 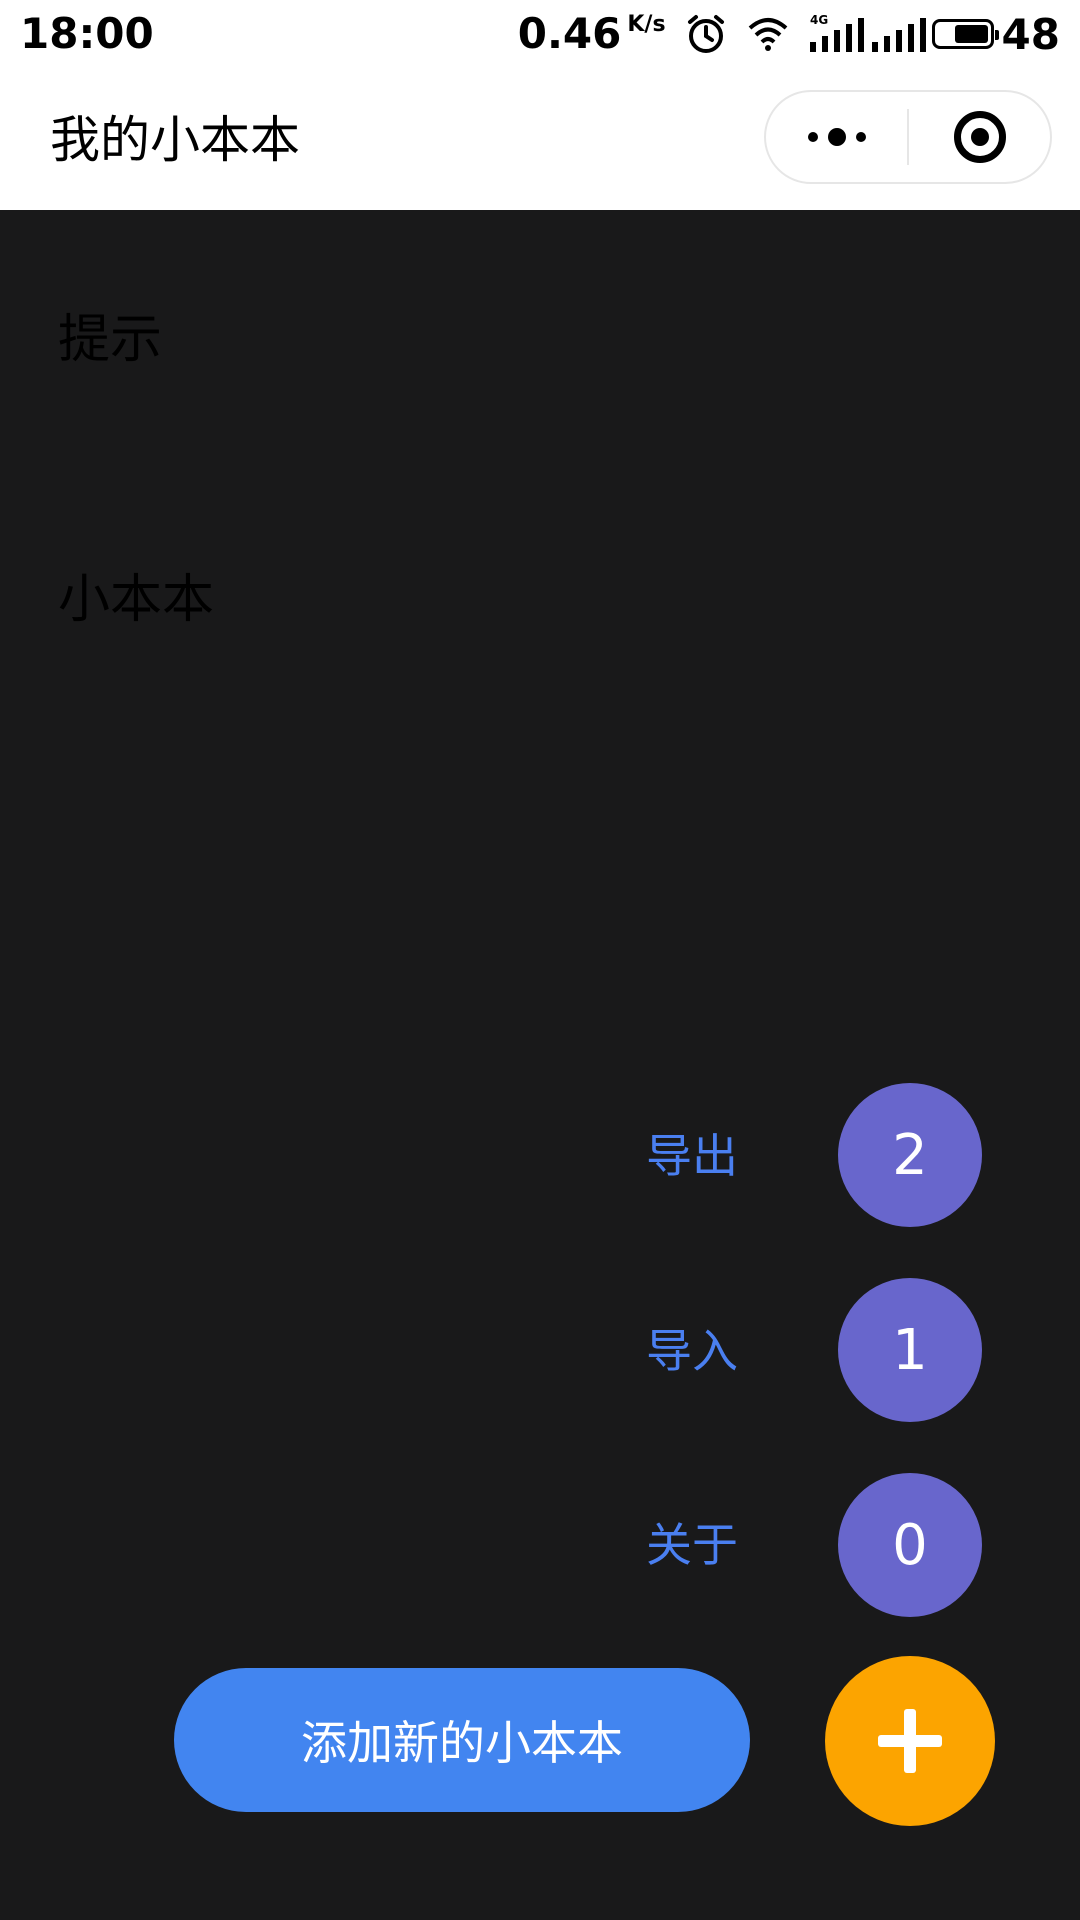 I want to click on add-new-book-button: 添加新的小本本, so click(x=462, y=1740).